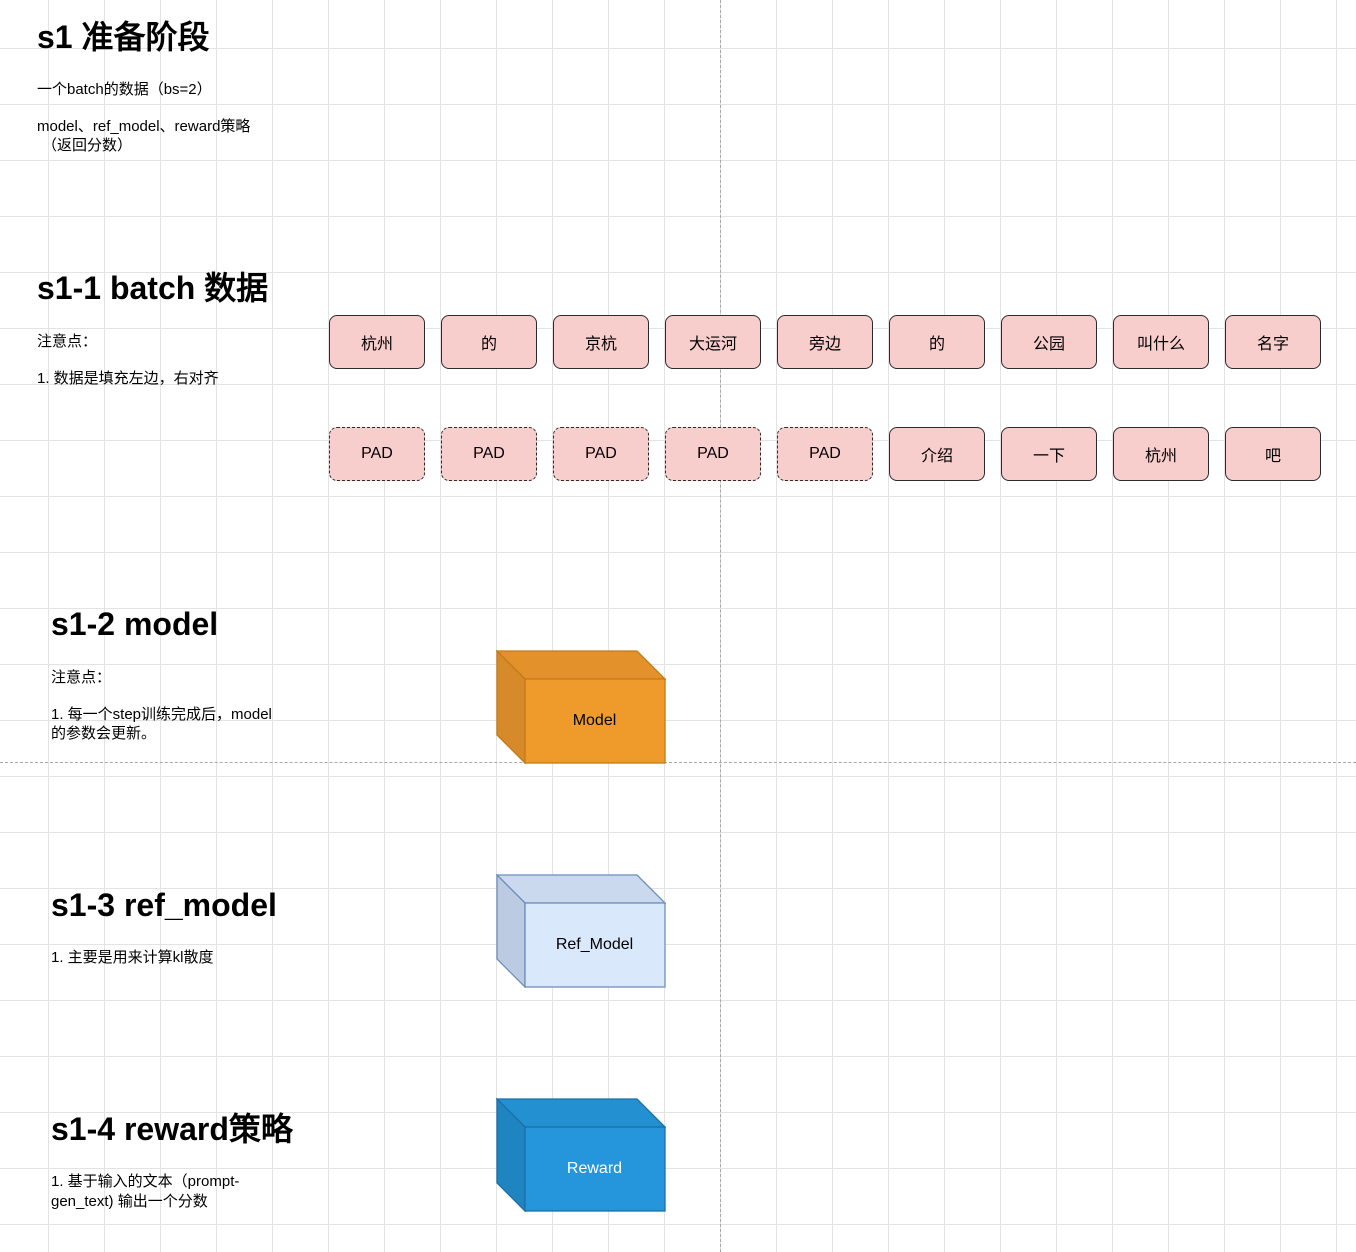 The width and height of the screenshot is (1356, 1252). Describe the element at coordinates (720, 626) in the screenshot. I see `vertical-guide-line` at that location.